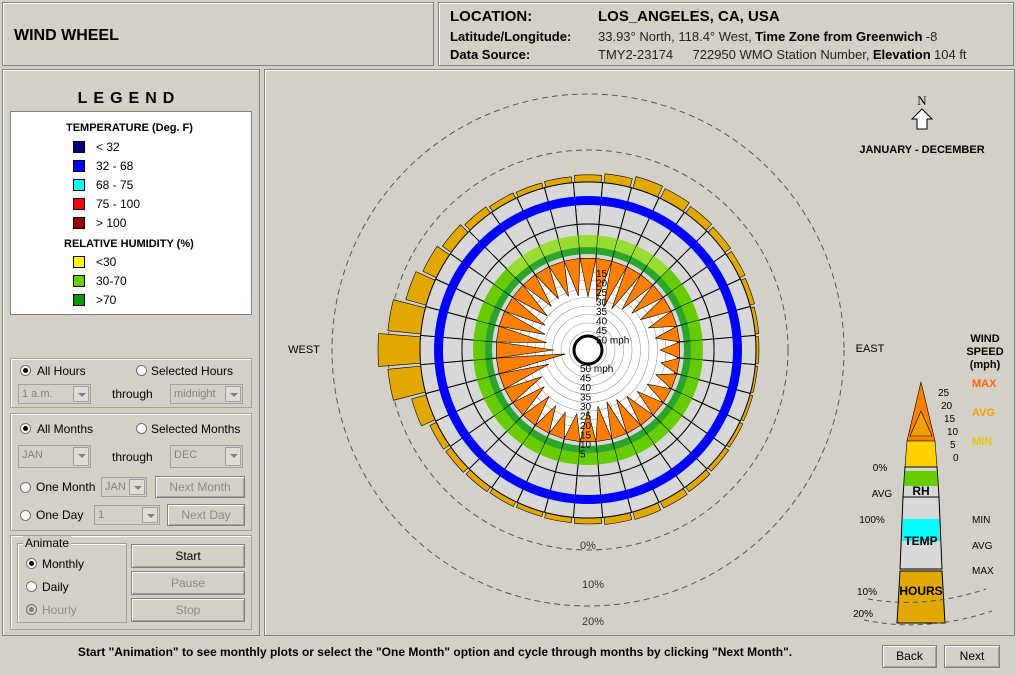 This screenshot has height=675, width=1016. Describe the element at coordinates (141, 370) in the screenshot. I see `selected-hours-radio` at that location.